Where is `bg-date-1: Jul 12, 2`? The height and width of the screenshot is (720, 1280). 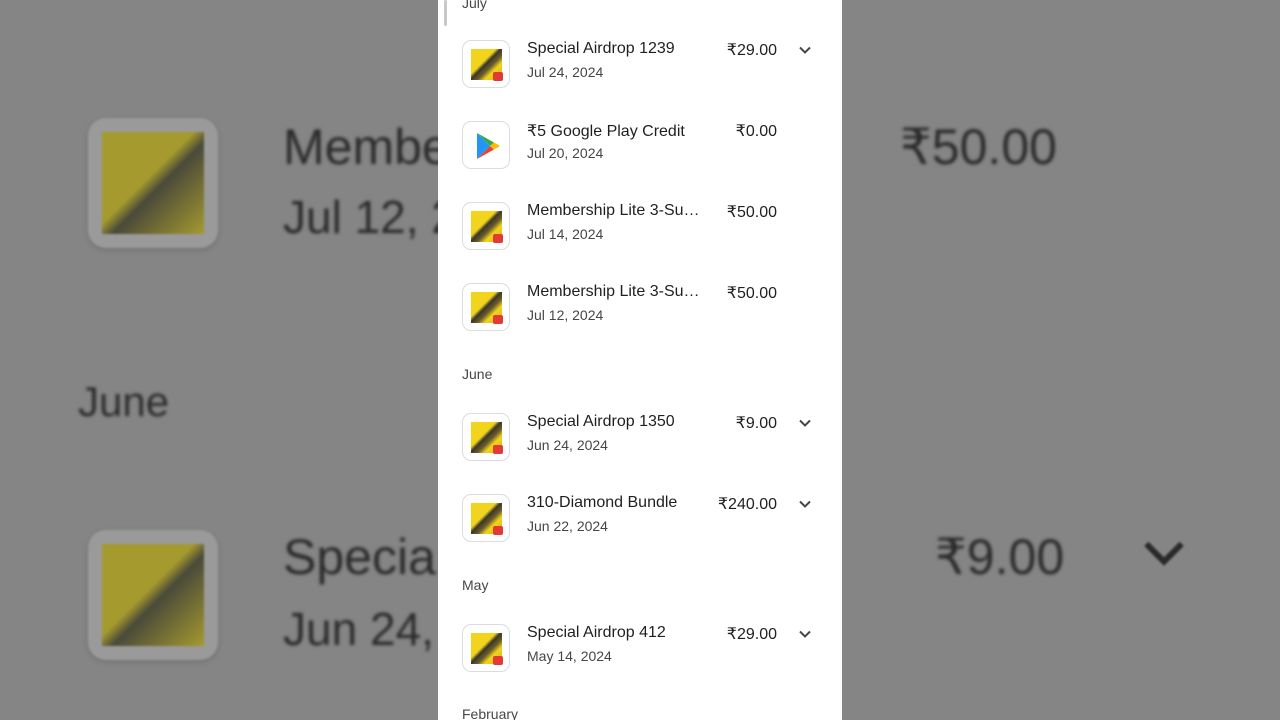
bg-date-1: Jul 12, 2 is located at coordinates (370, 217).